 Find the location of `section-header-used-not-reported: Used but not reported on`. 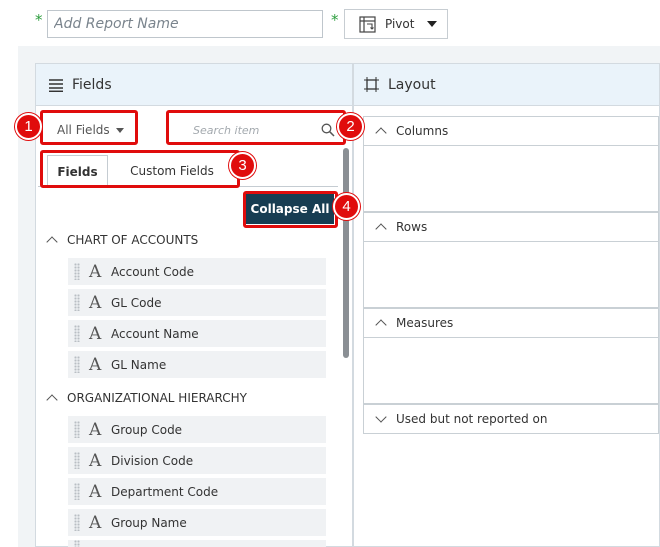

section-header-used-not-reported: Used but not reported on is located at coordinates (511, 419).